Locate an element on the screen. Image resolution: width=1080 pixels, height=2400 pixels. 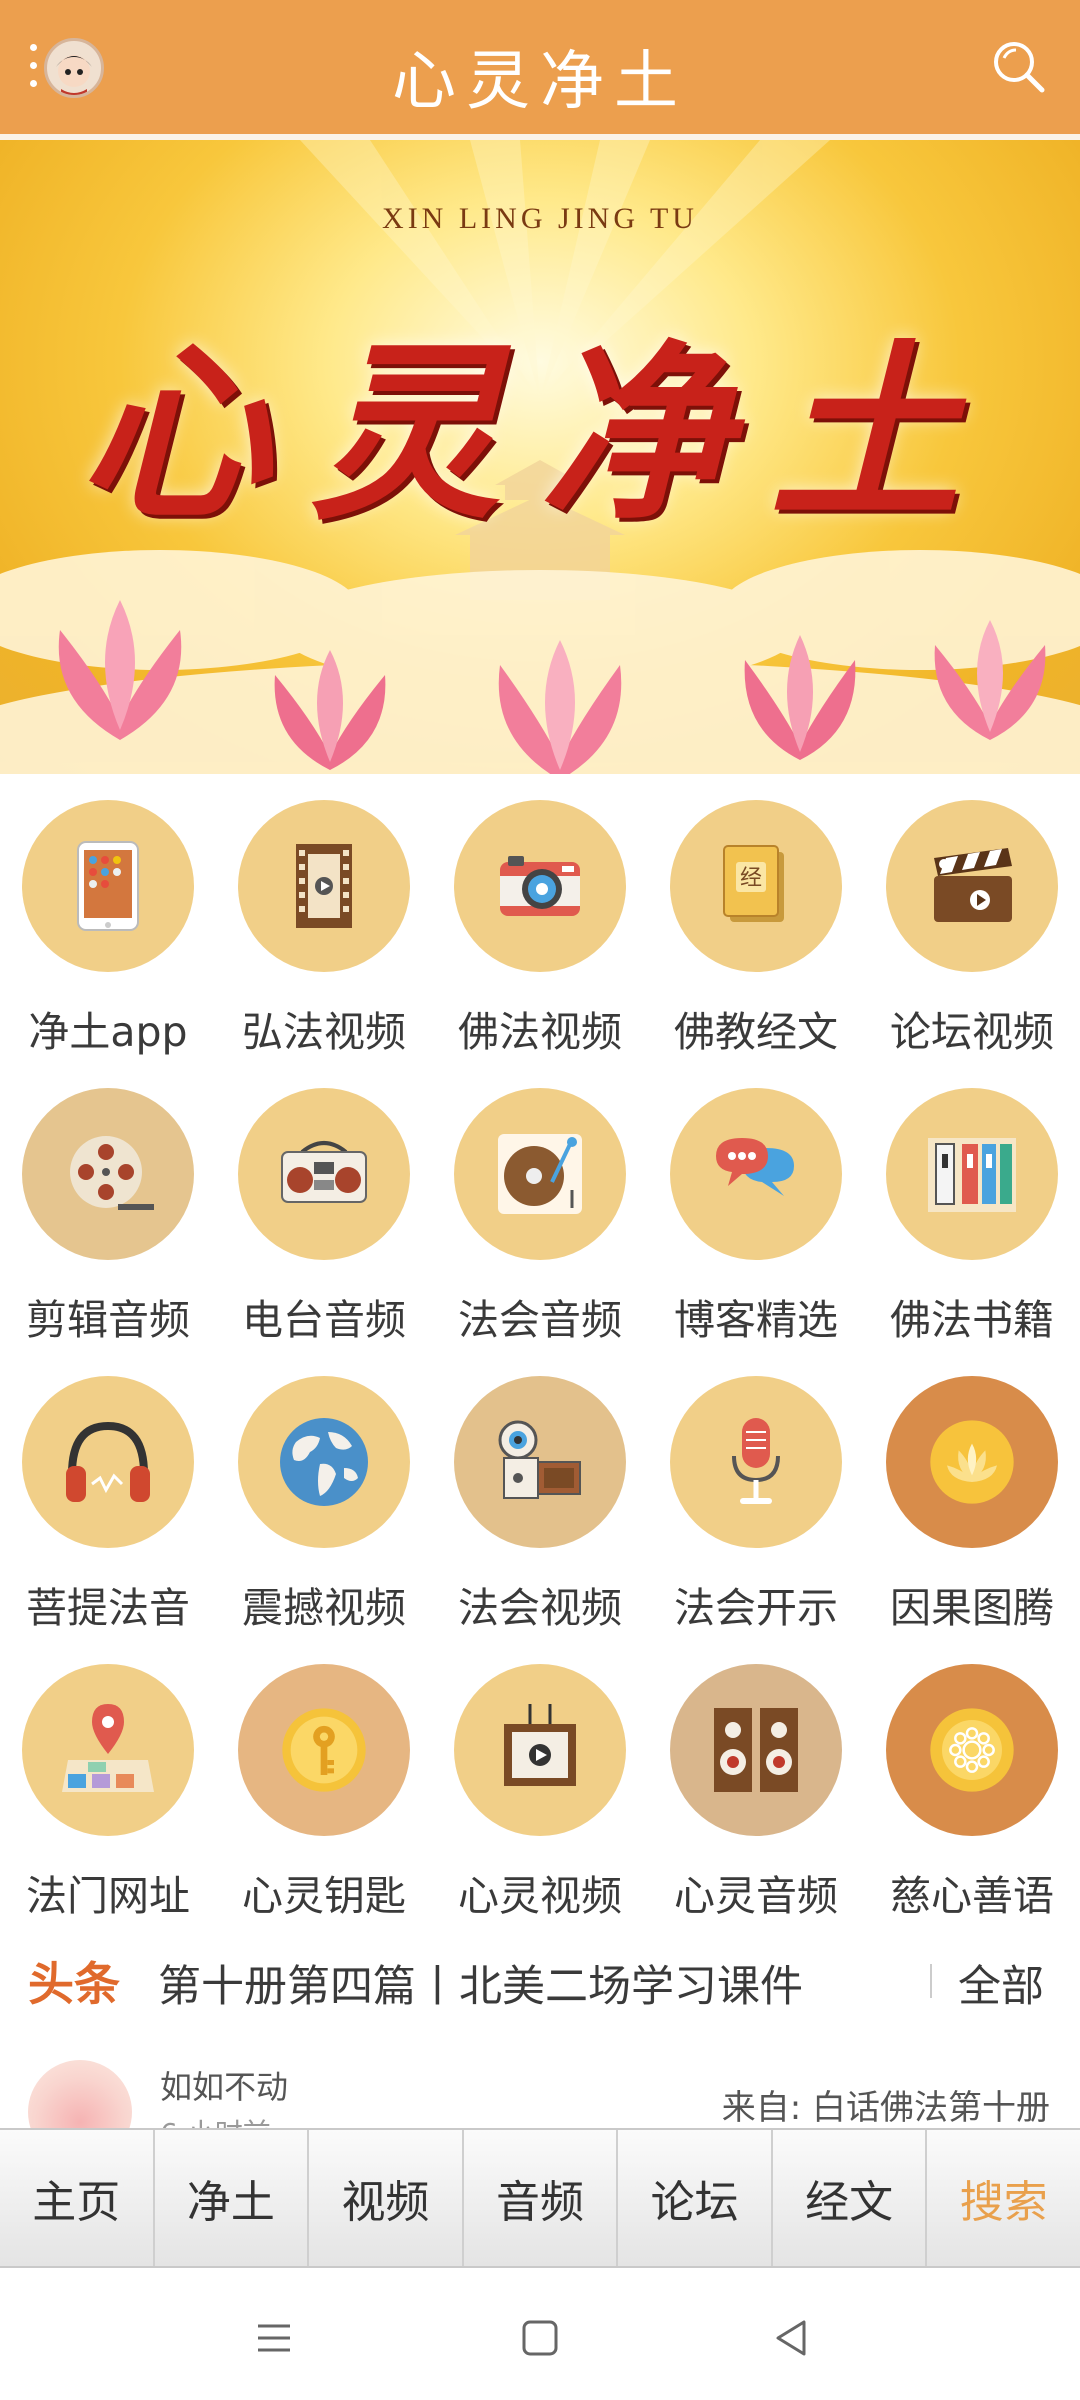
grid-item-label: 心灵视频 is located at coordinates (540, 1896).